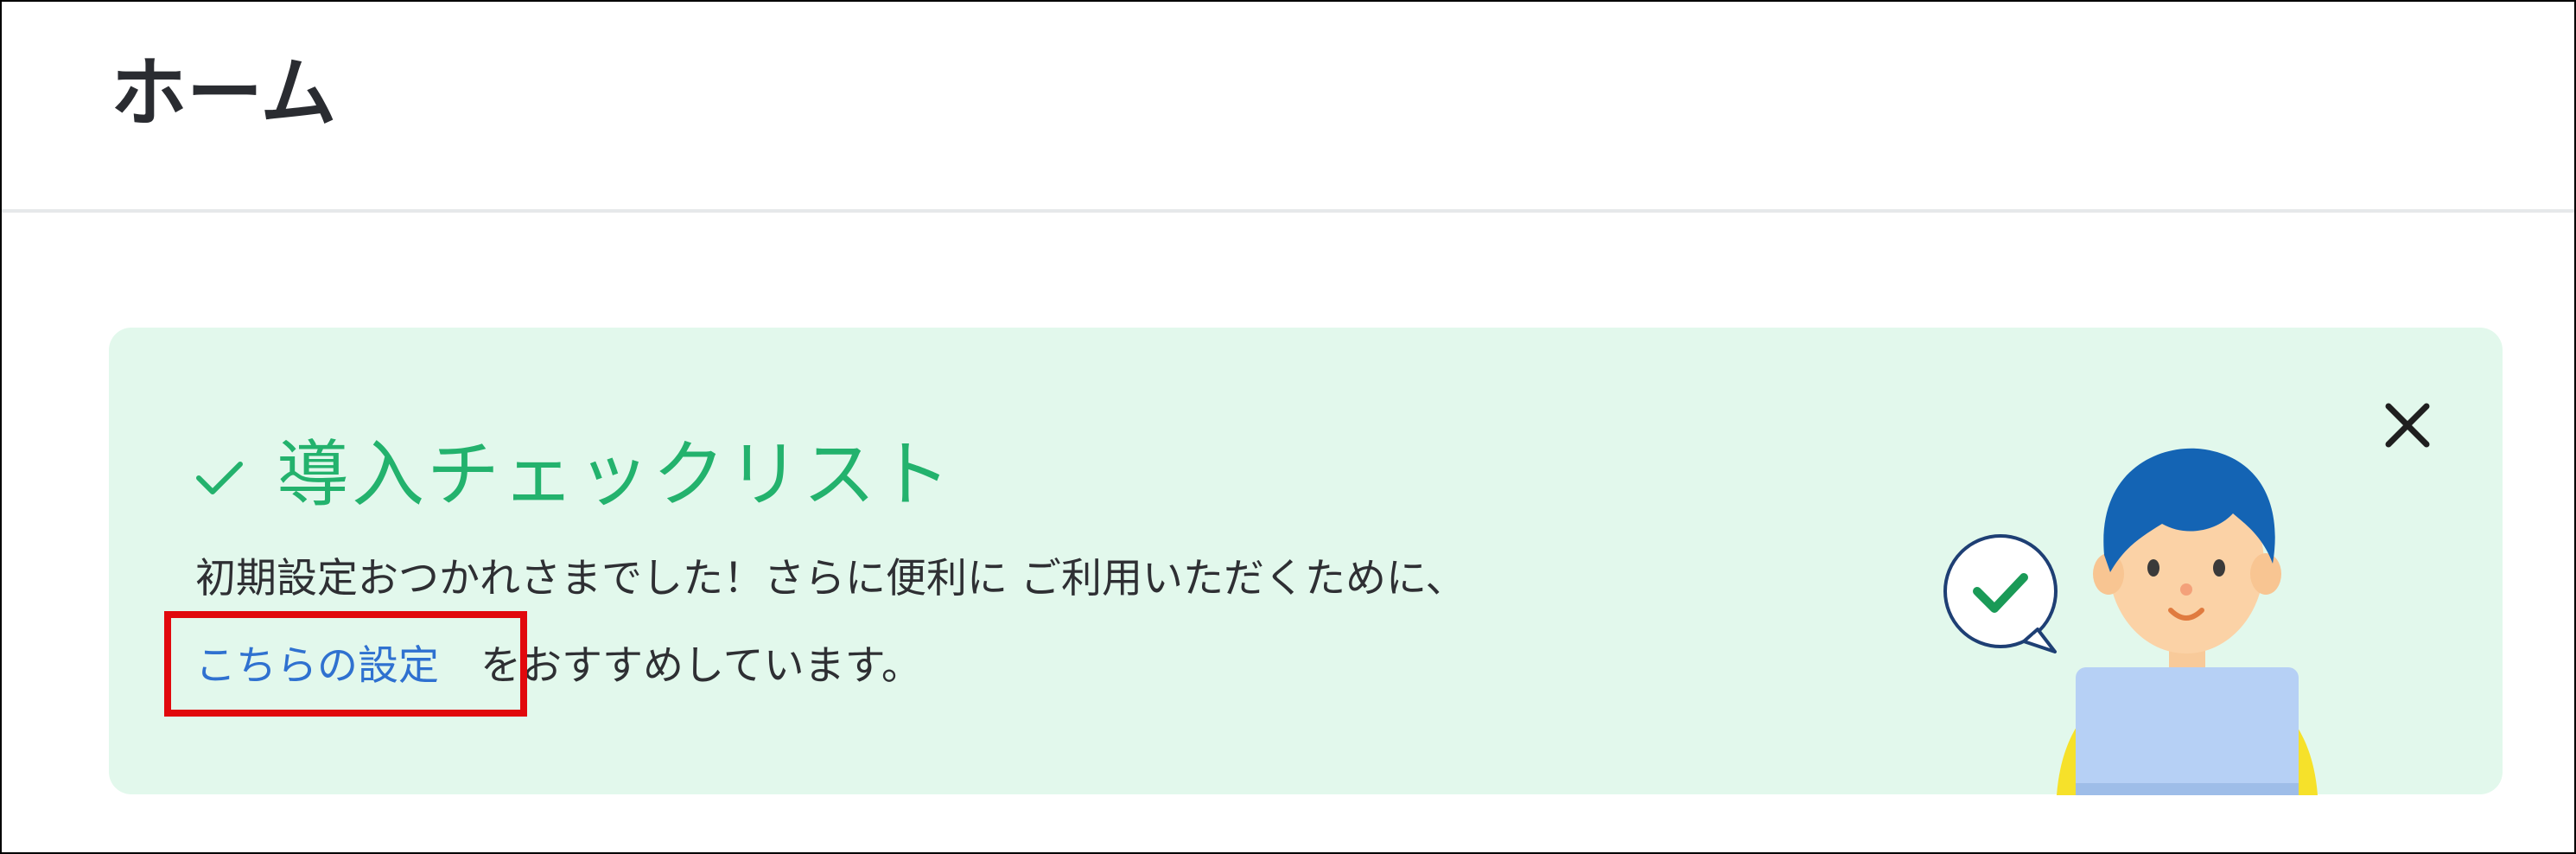 The image size is (2576, 854). I want to click on close-icon, so click(2407, 425).